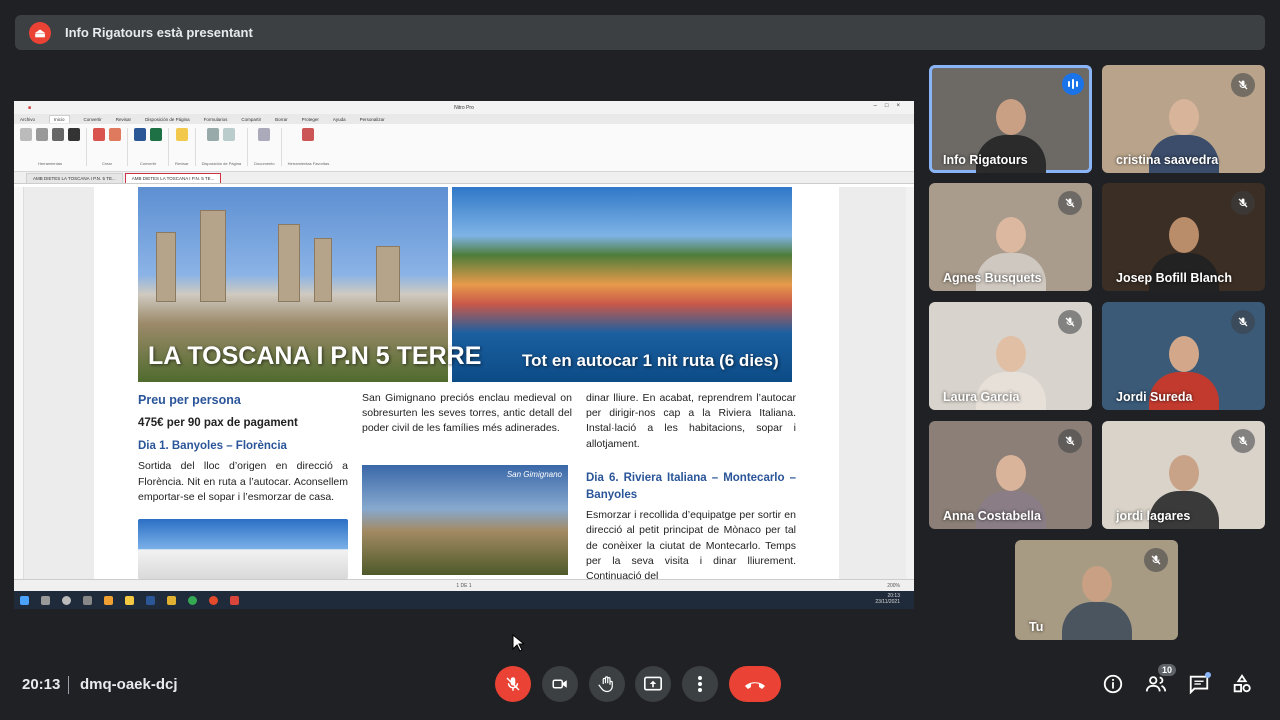  Describe the element at coordinates (123, 119) in the screenshot. I see `menu-tab: Revisar` at that location.